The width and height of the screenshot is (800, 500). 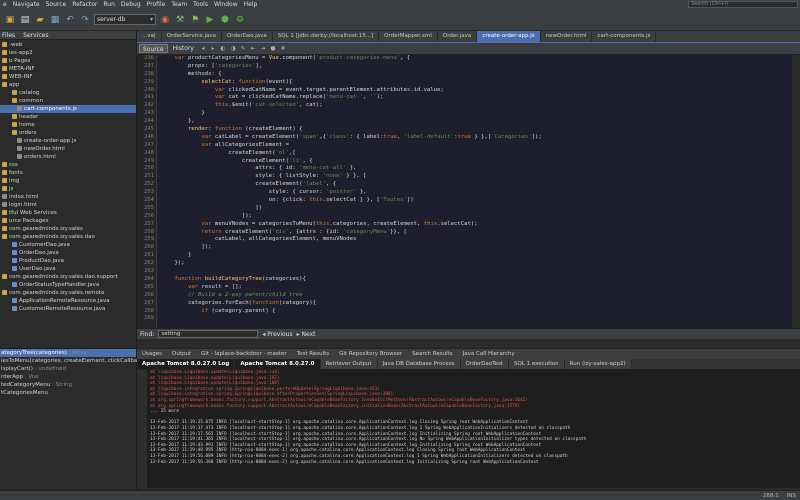 What do you see at coordinates (68, 53) in the screenshot?
I see `tree-node: ies-app2` at bounding box center [68, 53].